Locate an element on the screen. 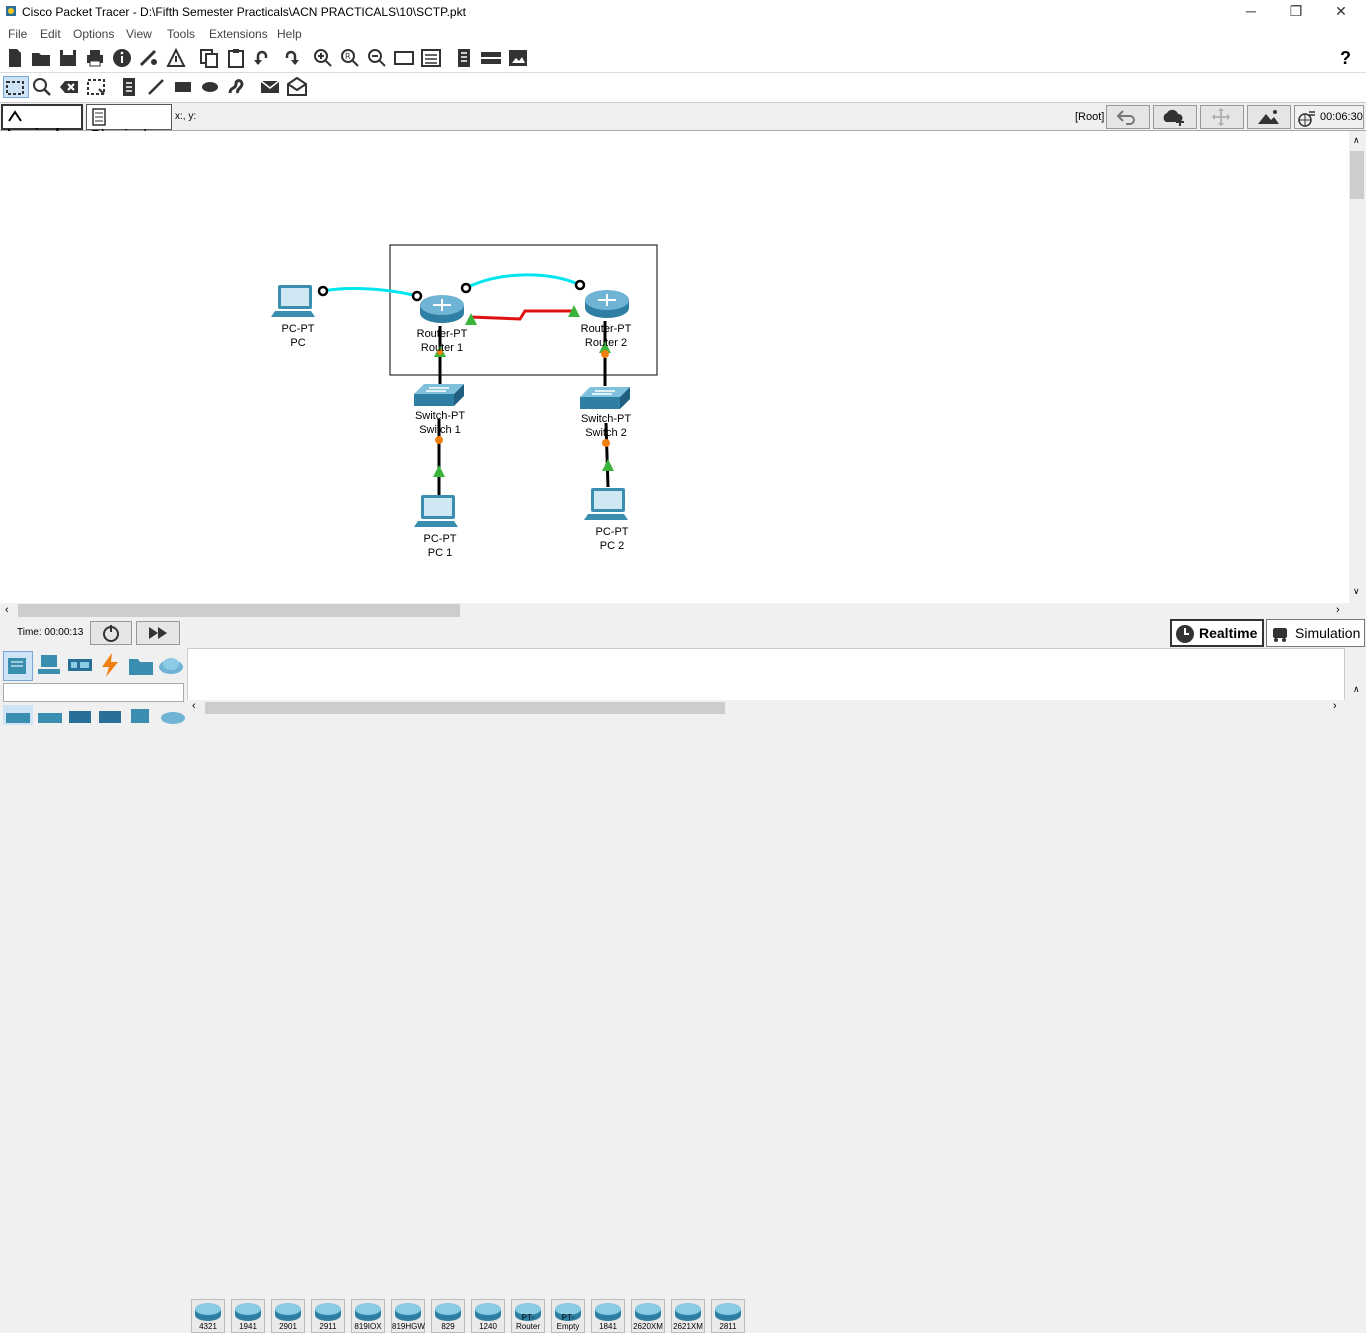  new-file-icon is located at coordinates (15, 58).